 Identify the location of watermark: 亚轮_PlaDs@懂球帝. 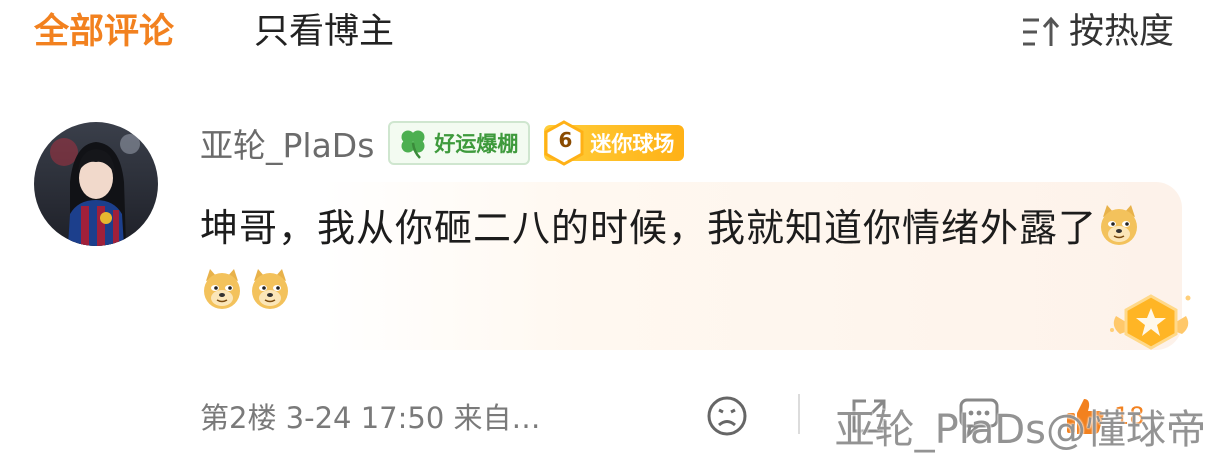
(1020, 430).